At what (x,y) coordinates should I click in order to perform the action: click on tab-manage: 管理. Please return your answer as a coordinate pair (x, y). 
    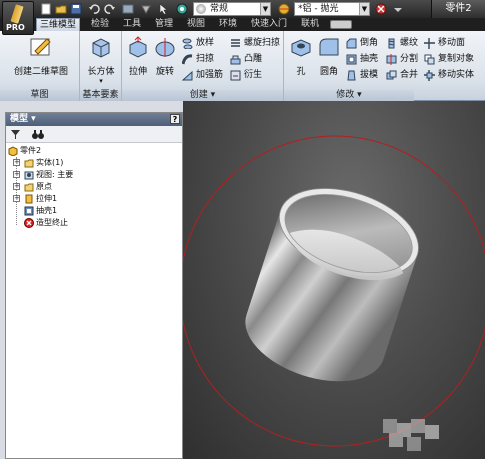
    Looking at the image, I should click on (164, 24).